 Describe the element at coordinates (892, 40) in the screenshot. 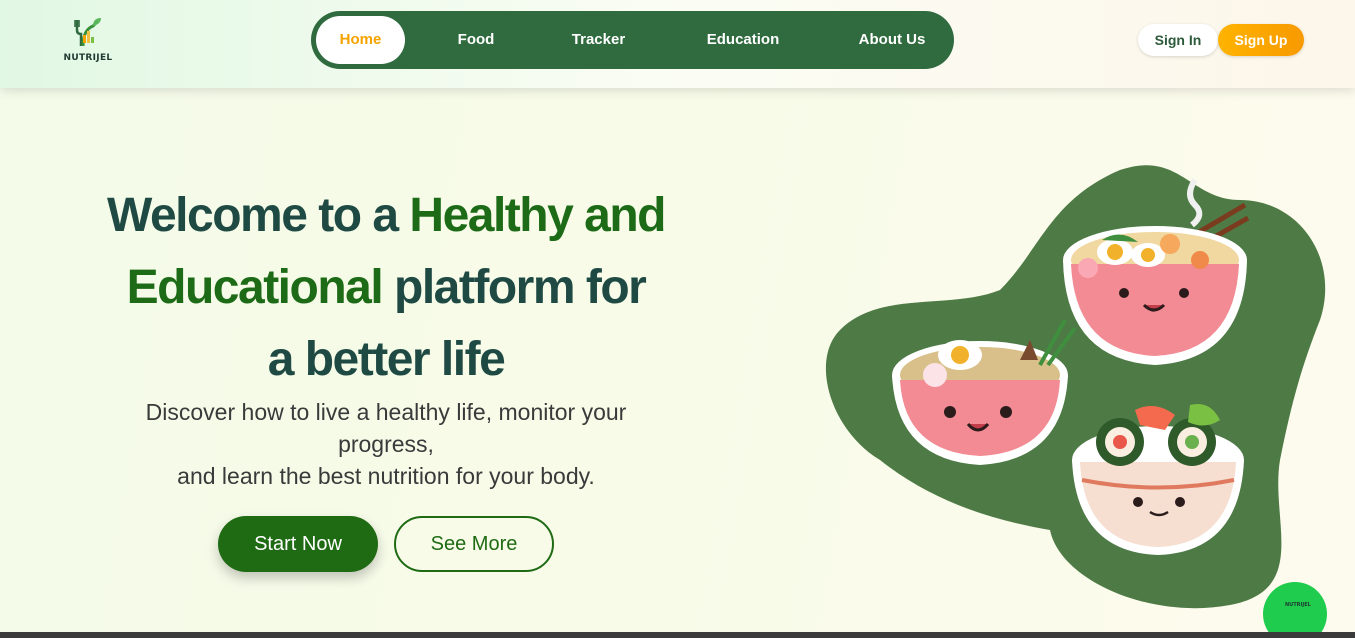

I see `nav-item-about-us: About Us` at that location.